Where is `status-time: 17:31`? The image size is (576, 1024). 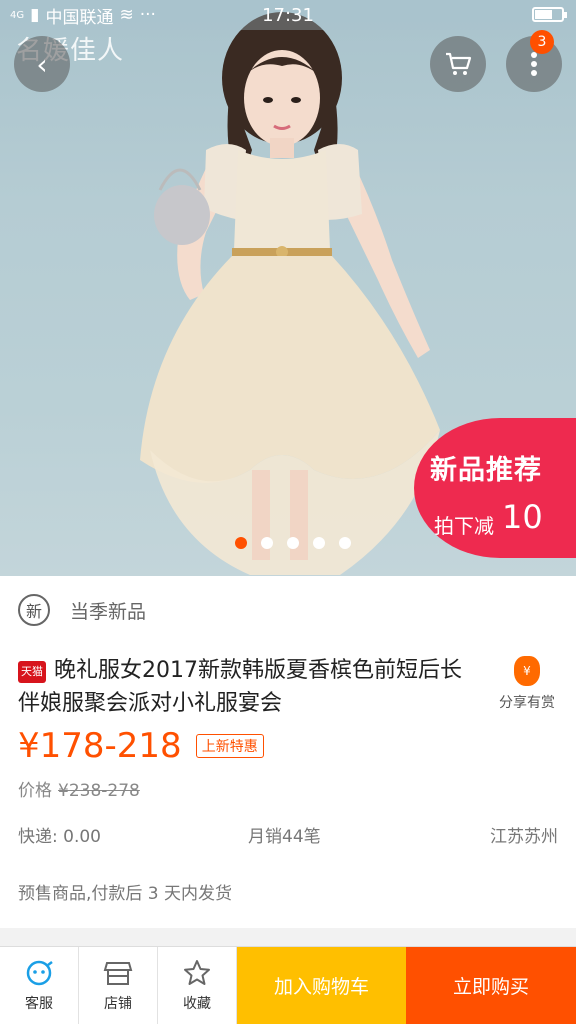
status-time: 17:31 is located at coordinates (288, 15).